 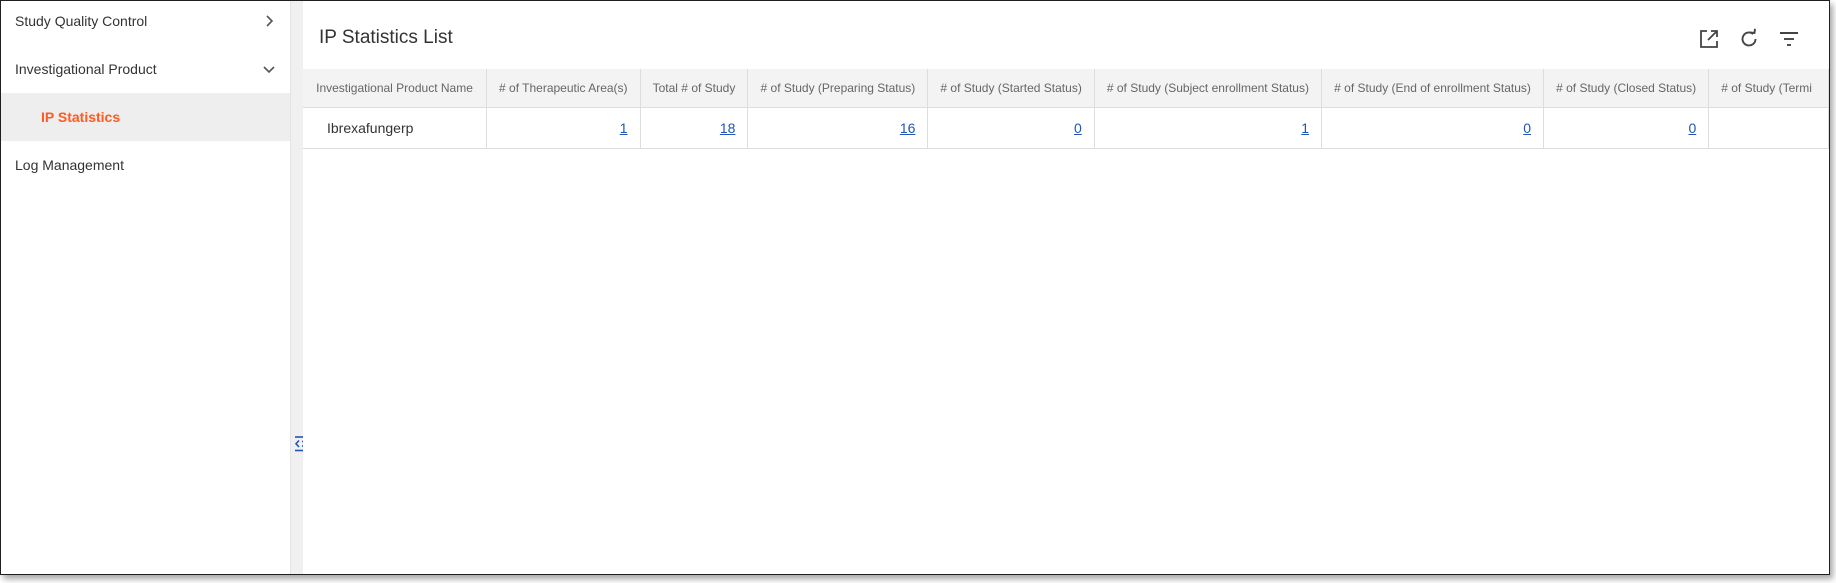 What do you see at coordinates (145, 165) in the screenshot?
I see `sidebar-item-log-management: Log Management` at bounding box center [145, 165].